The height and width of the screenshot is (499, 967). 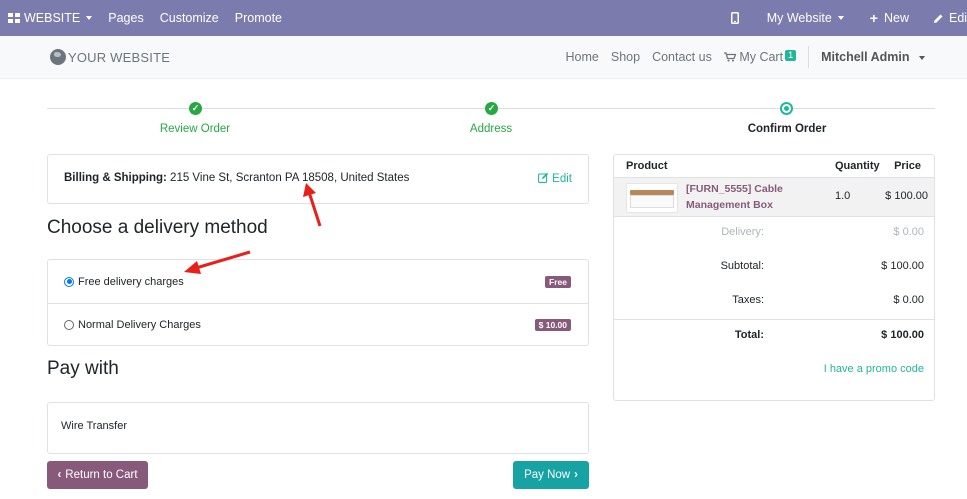 What do you see at coordinates (938, 18) in the screenshot?
I see `pencil-icon` at bounding box center [938, 18].